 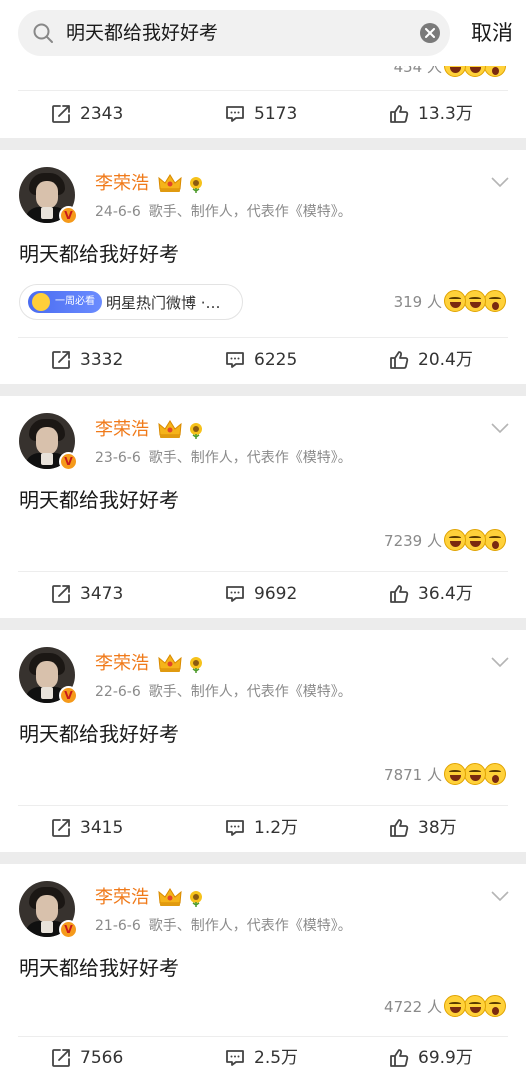 What do you see at coordinates (431, 541) in the screenshot?
I see `reaction-summary: 7239 人` at bounding box center [431, 541].